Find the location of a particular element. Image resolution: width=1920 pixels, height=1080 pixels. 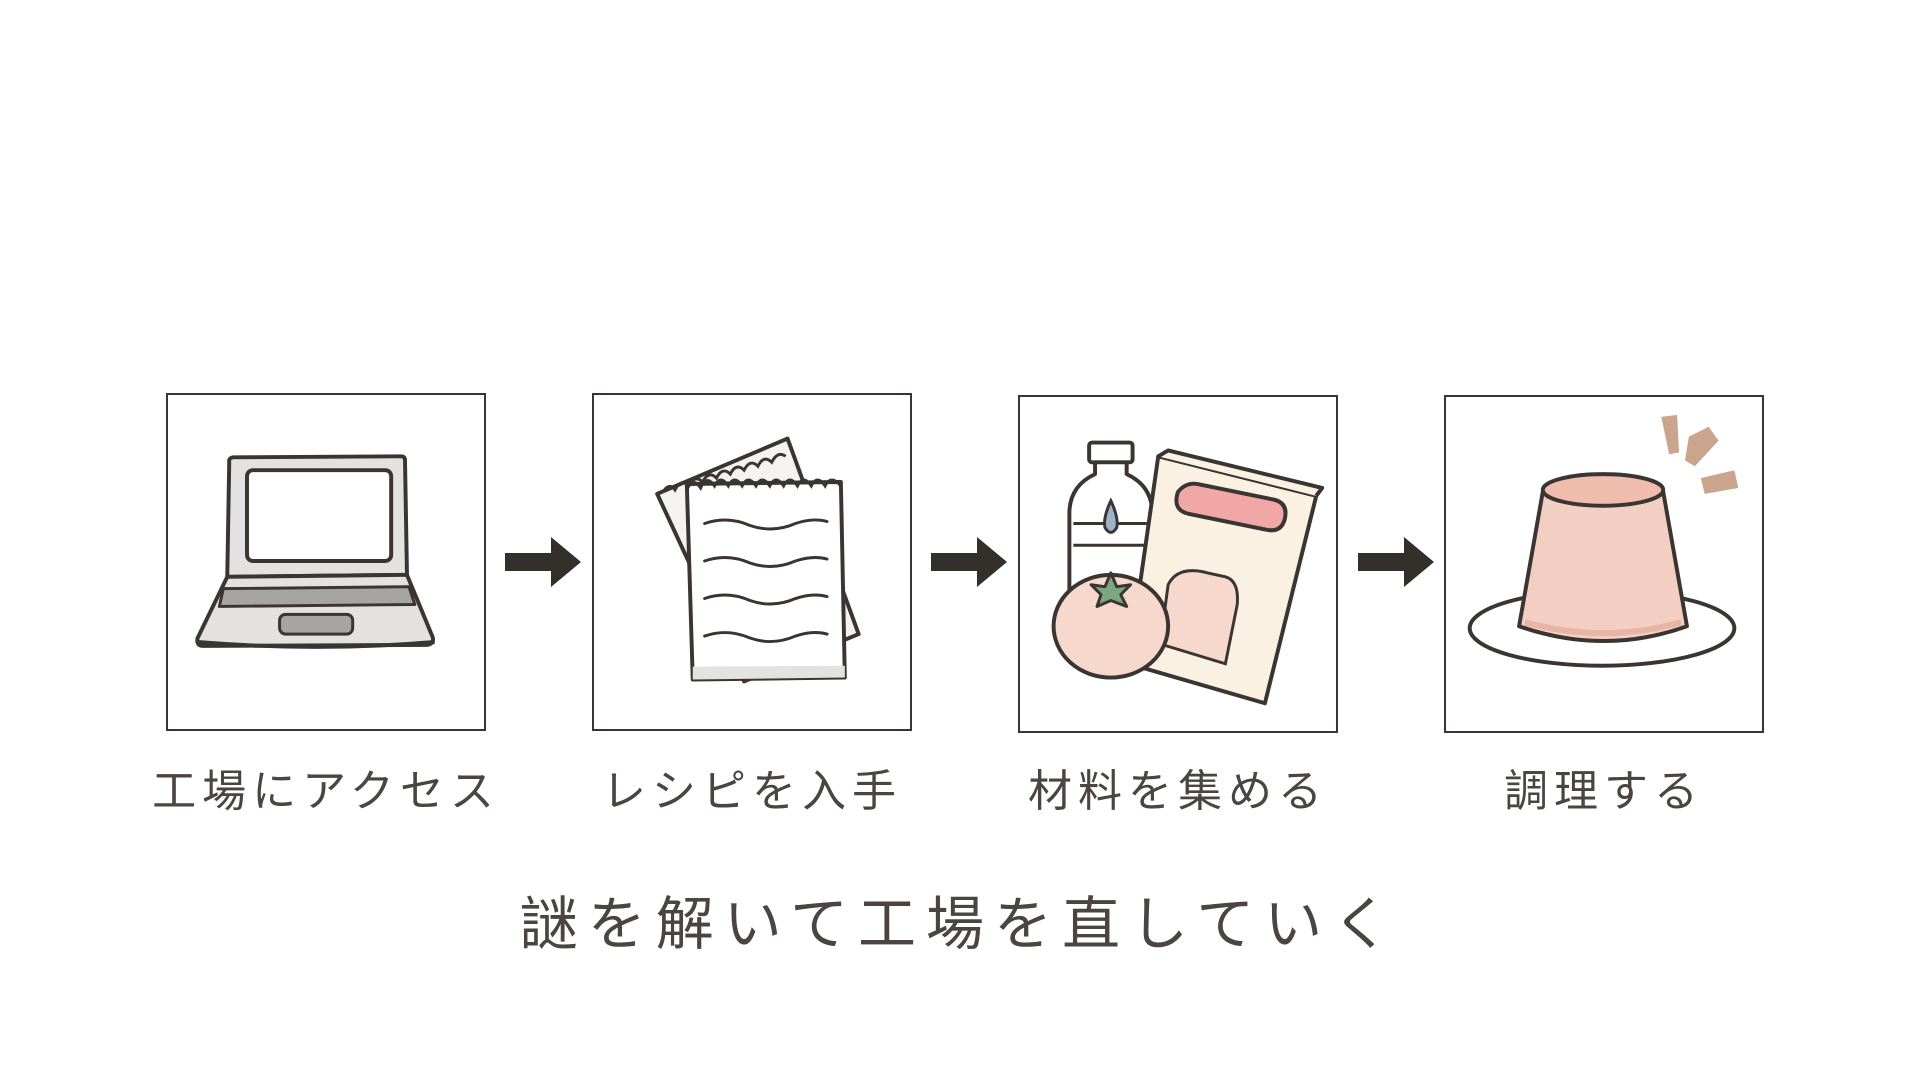

caption: 謎を解いて工場を直していく is located at coordinates (960, 924).